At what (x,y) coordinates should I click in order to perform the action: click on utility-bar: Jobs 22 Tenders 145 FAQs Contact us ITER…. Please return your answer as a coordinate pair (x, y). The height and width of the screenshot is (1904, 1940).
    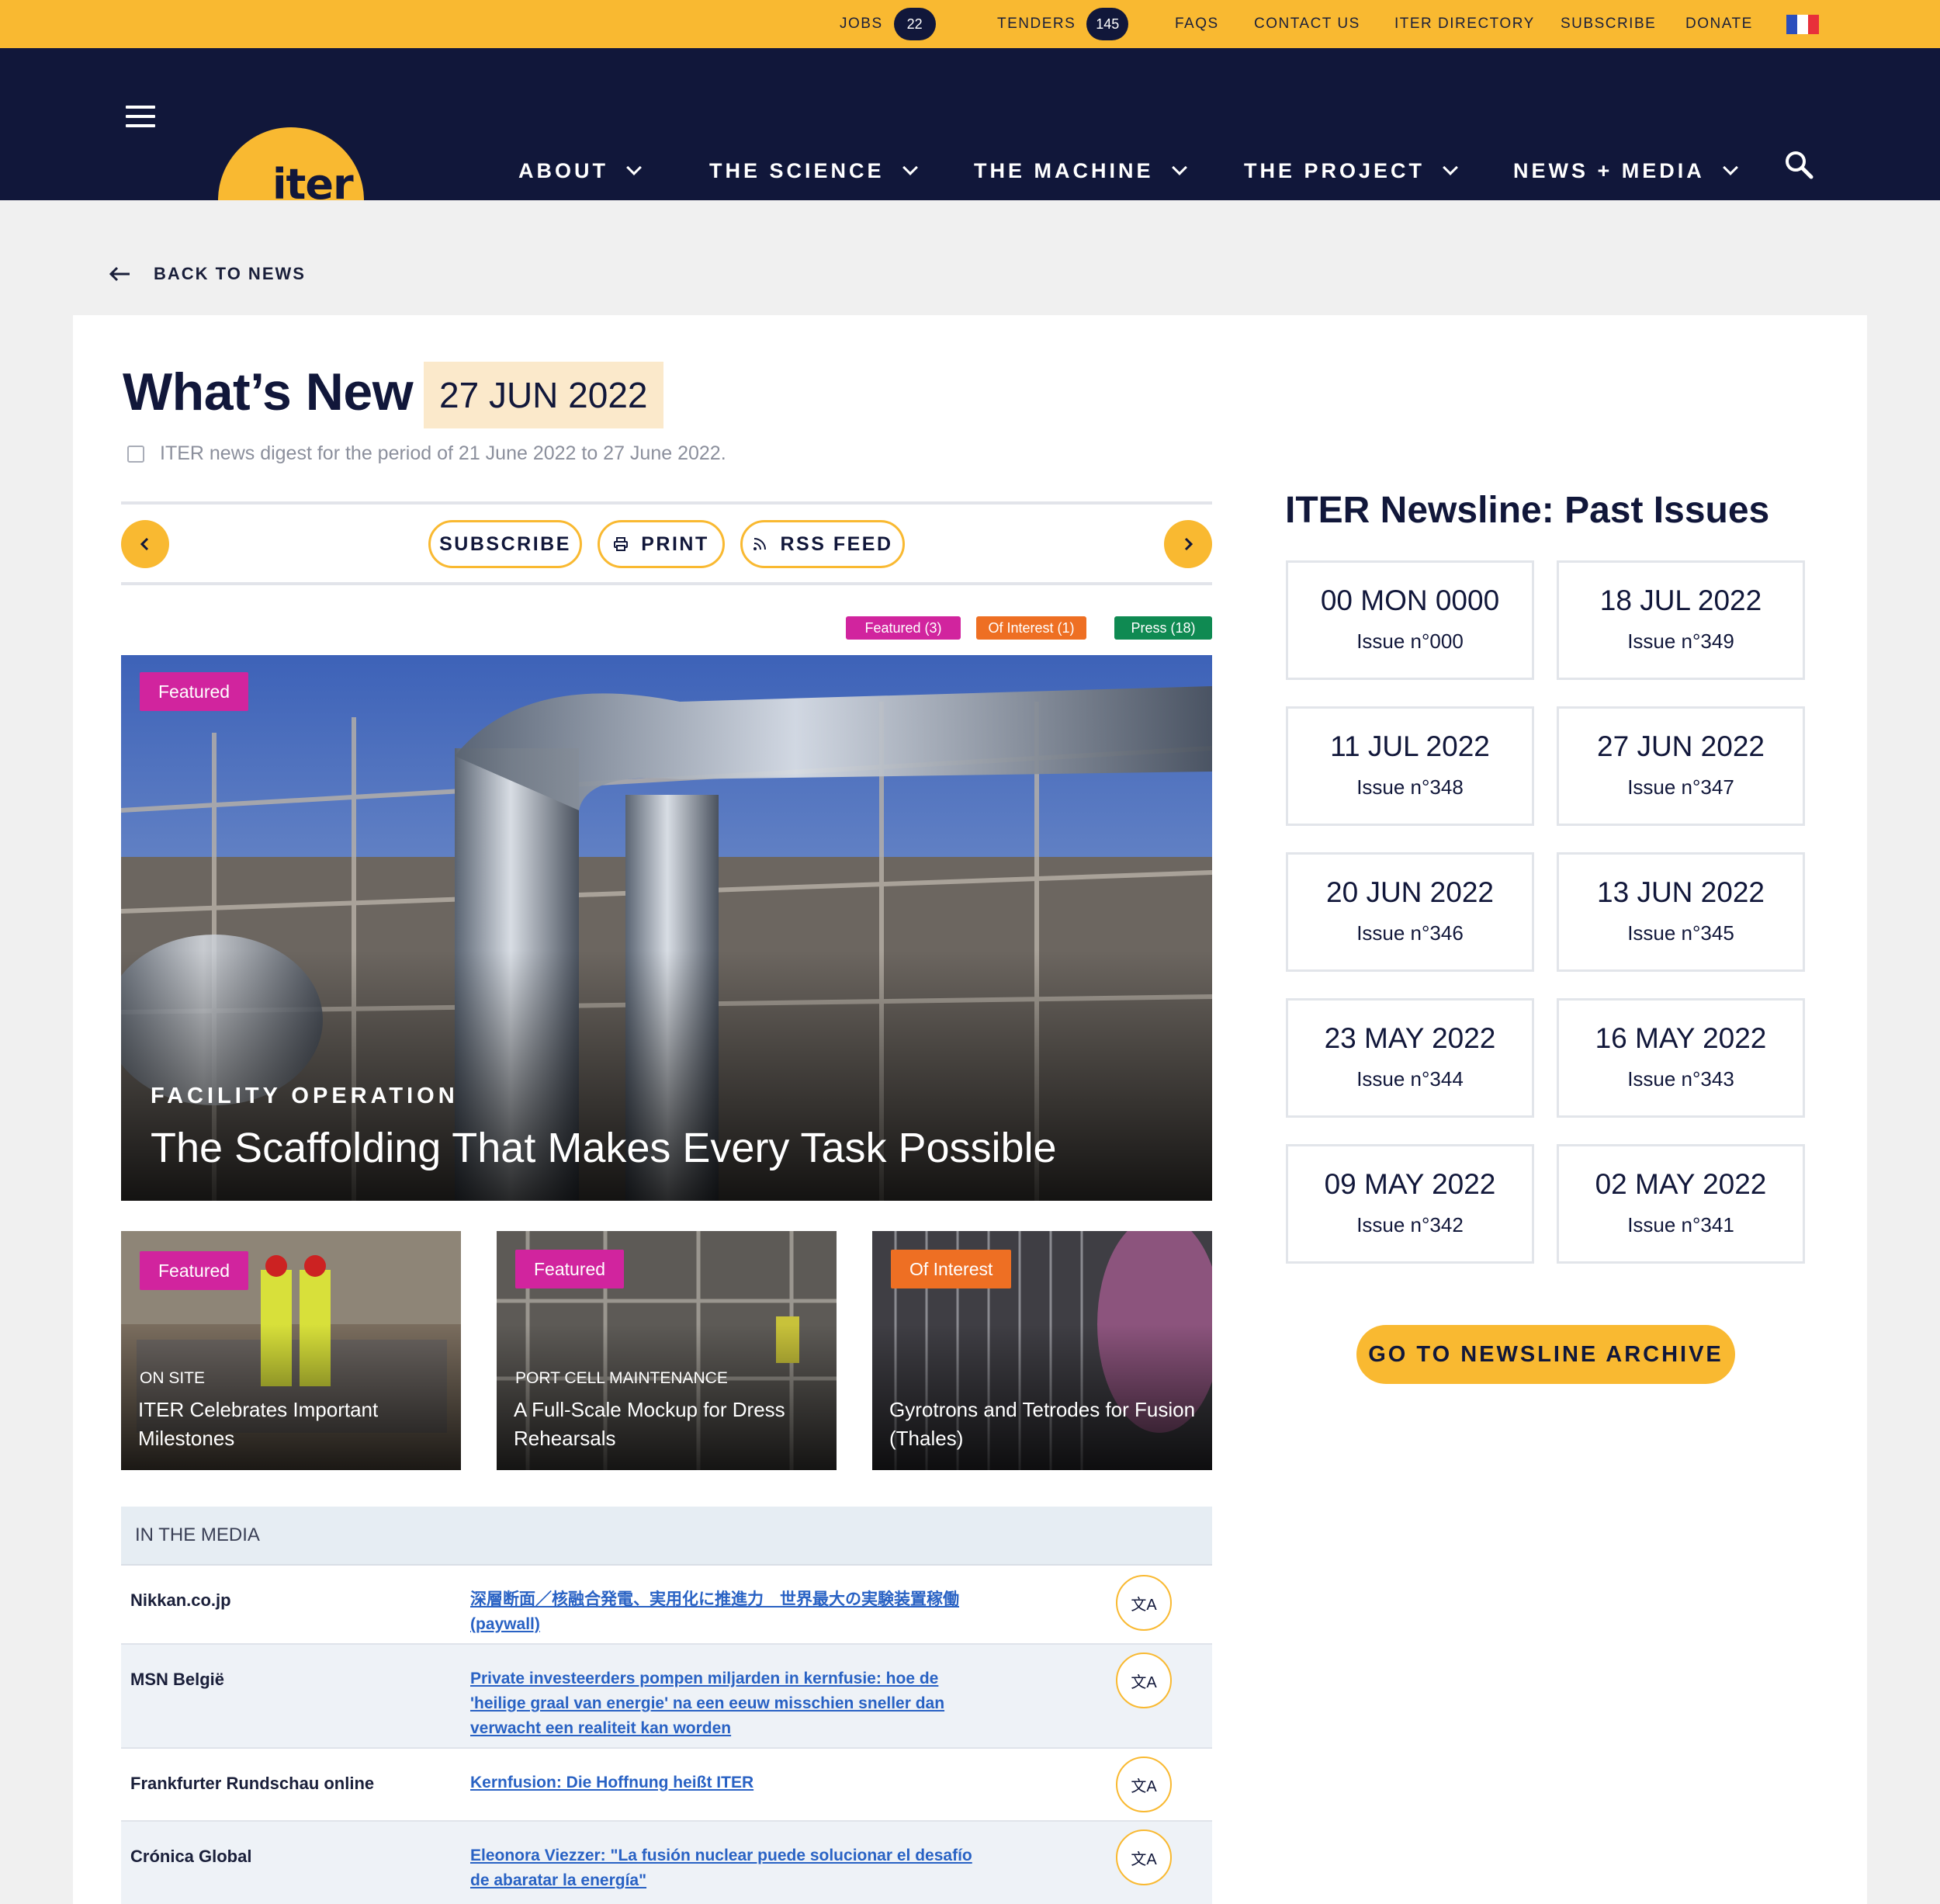
    Looking at the image, I should click on (970, 24).